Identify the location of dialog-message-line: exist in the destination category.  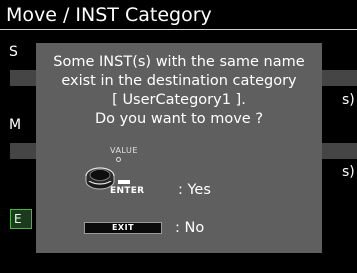
(179, 81).